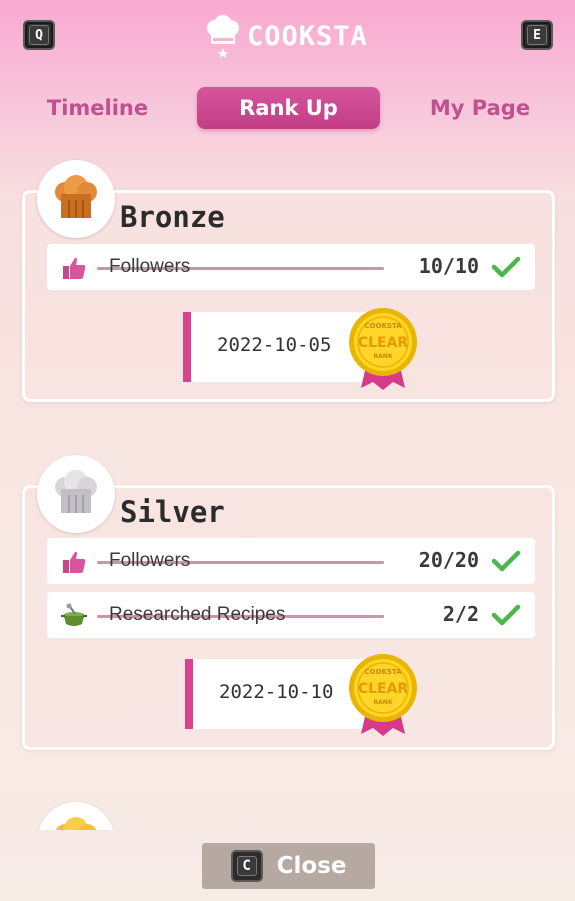 The height and width of the screenshot is (901, 575). I want to click on requirement-row: Researched Recipes 2/2, so click(291, 615).